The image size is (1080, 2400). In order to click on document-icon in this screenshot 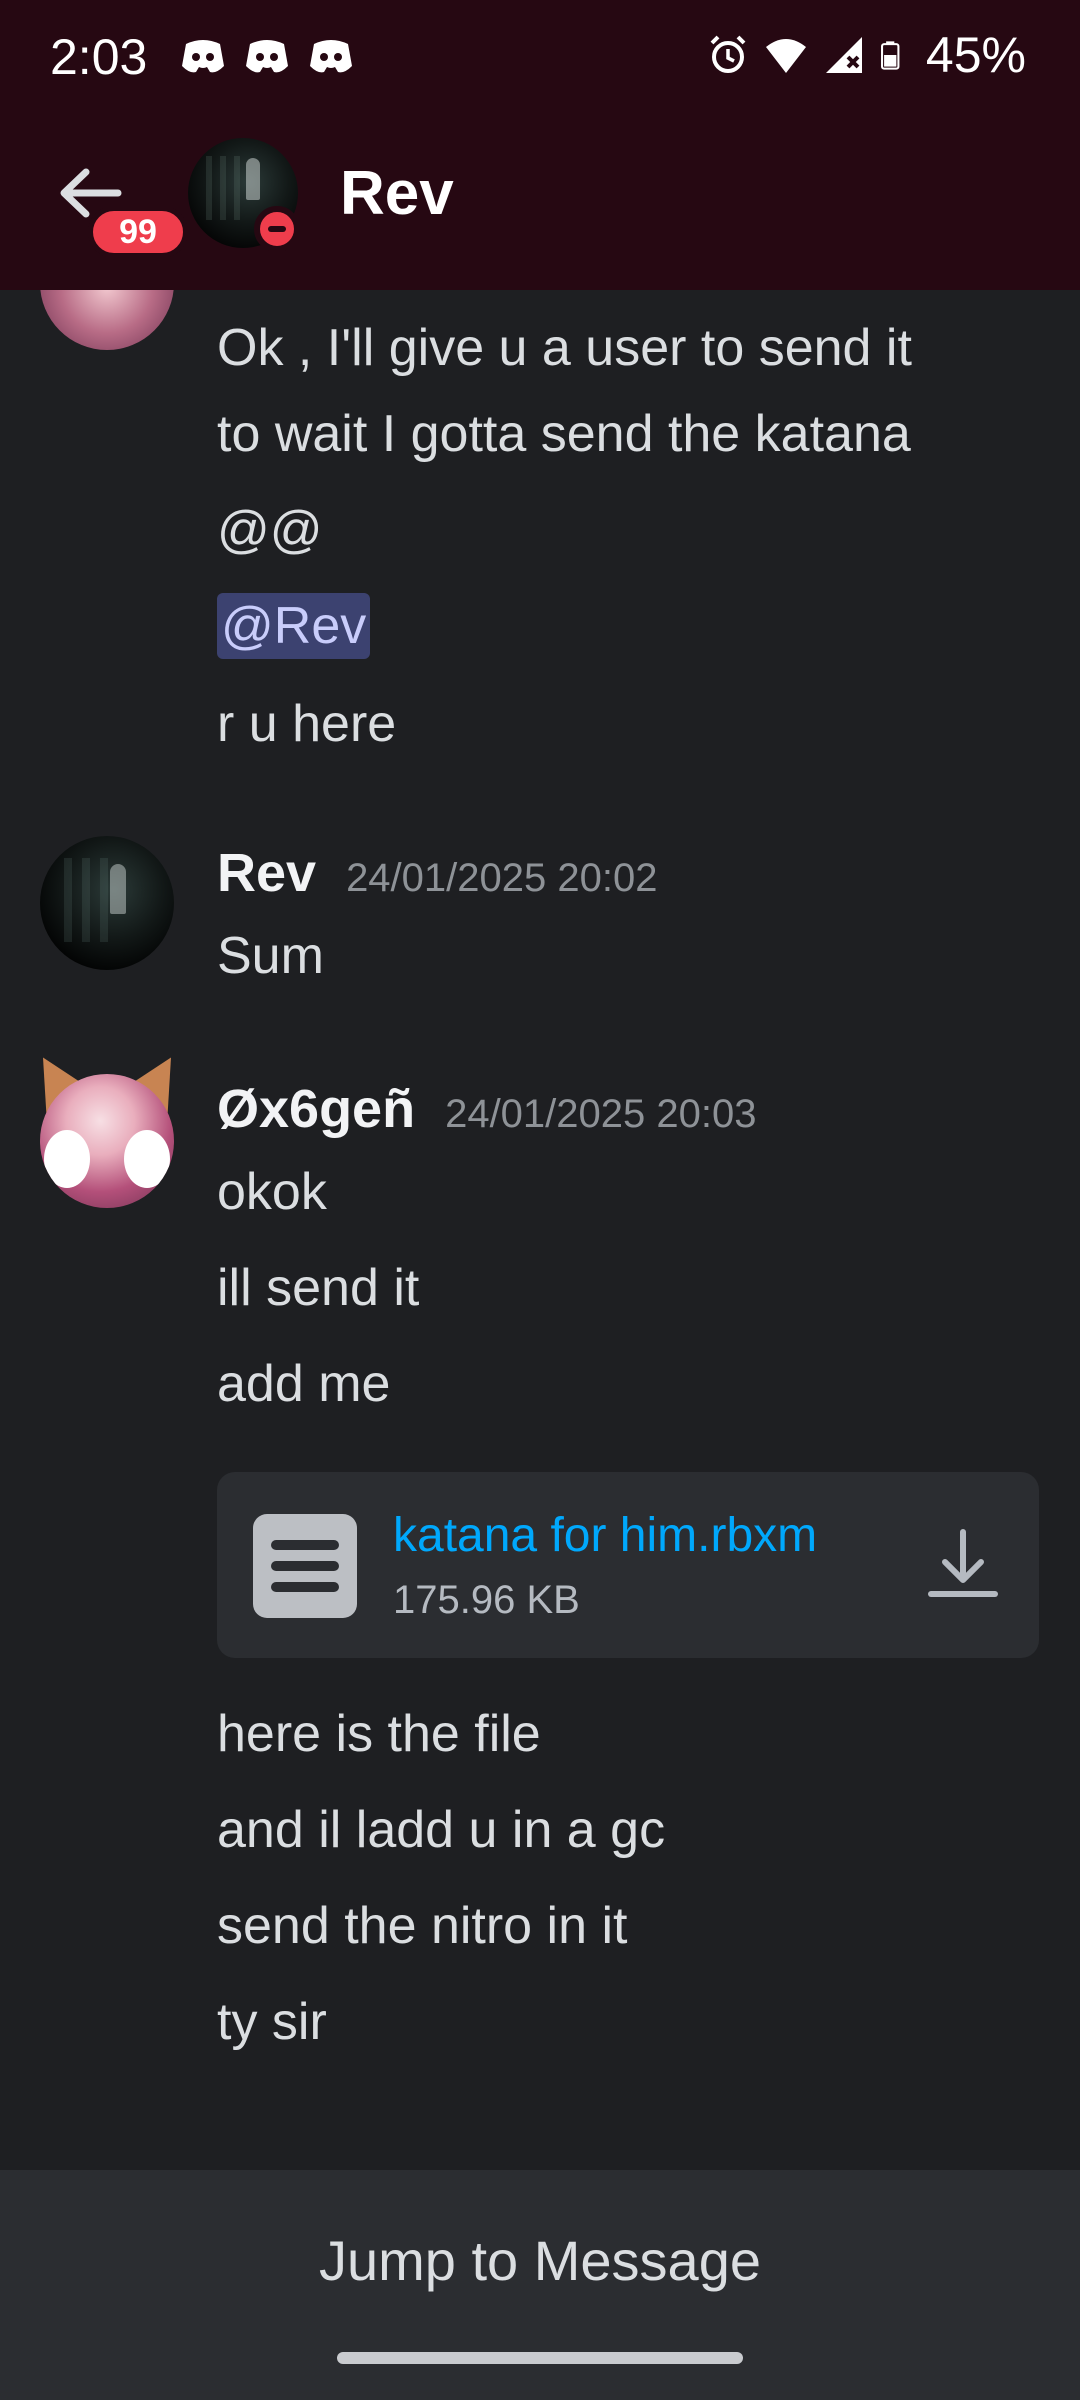, I will do `click(305, 1566)`.